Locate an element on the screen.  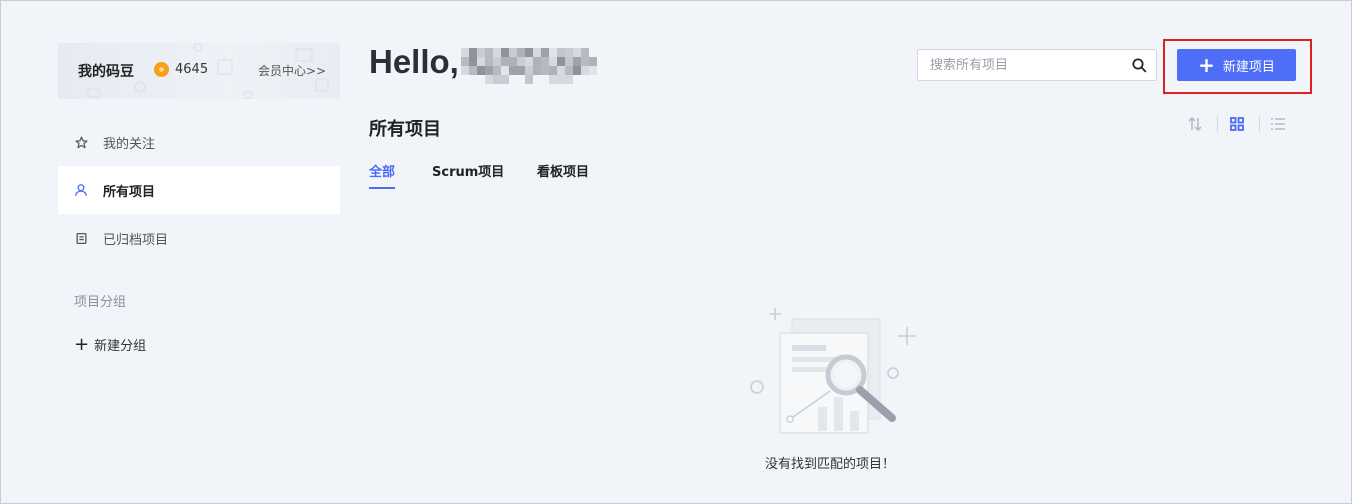
grid-view-icon is located at coordinates (1237, 124).